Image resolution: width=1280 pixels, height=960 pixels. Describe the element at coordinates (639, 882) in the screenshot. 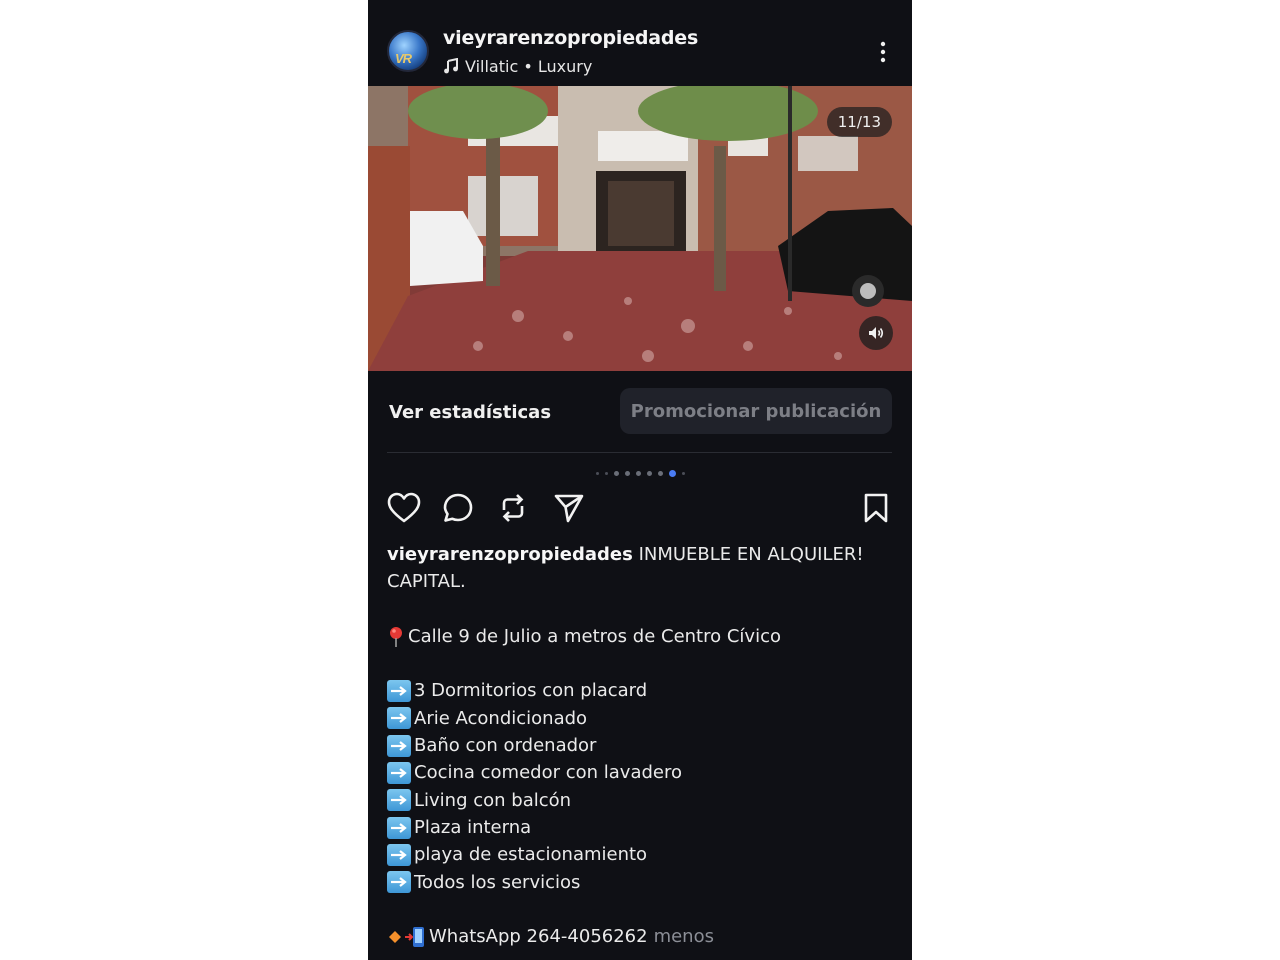

I see `caption-feature-item: Todos los servicios` at that location.